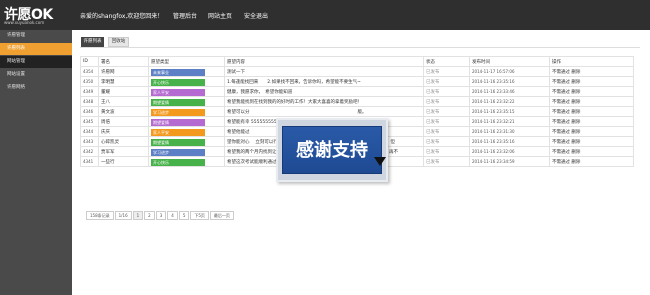  I want to click on sidebar-item-wish-network: 许愿网络, so click(36, 88).